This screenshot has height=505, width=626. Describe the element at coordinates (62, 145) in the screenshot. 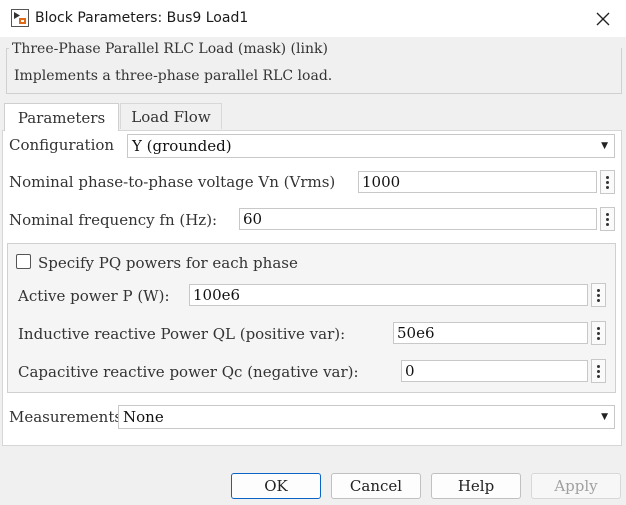

I see `configuration-label: Configuration` at that location.